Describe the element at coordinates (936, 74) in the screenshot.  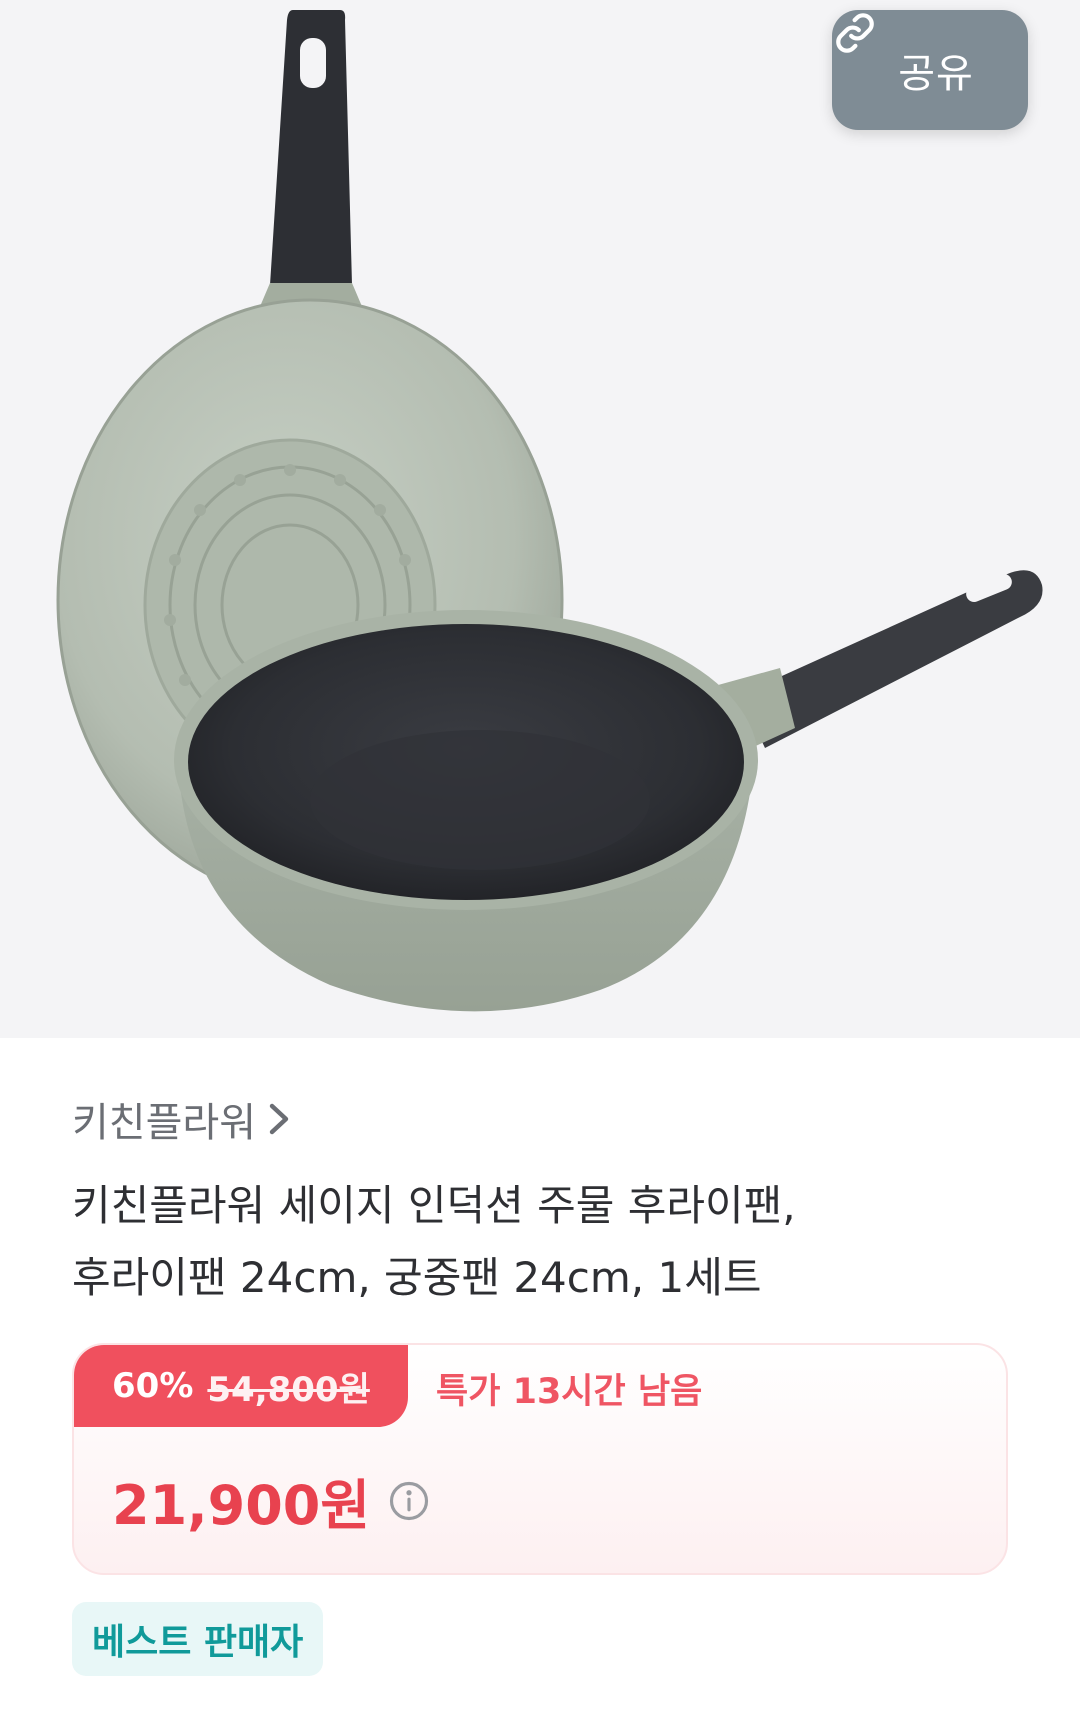
I see `share-label: 공유` at that location.